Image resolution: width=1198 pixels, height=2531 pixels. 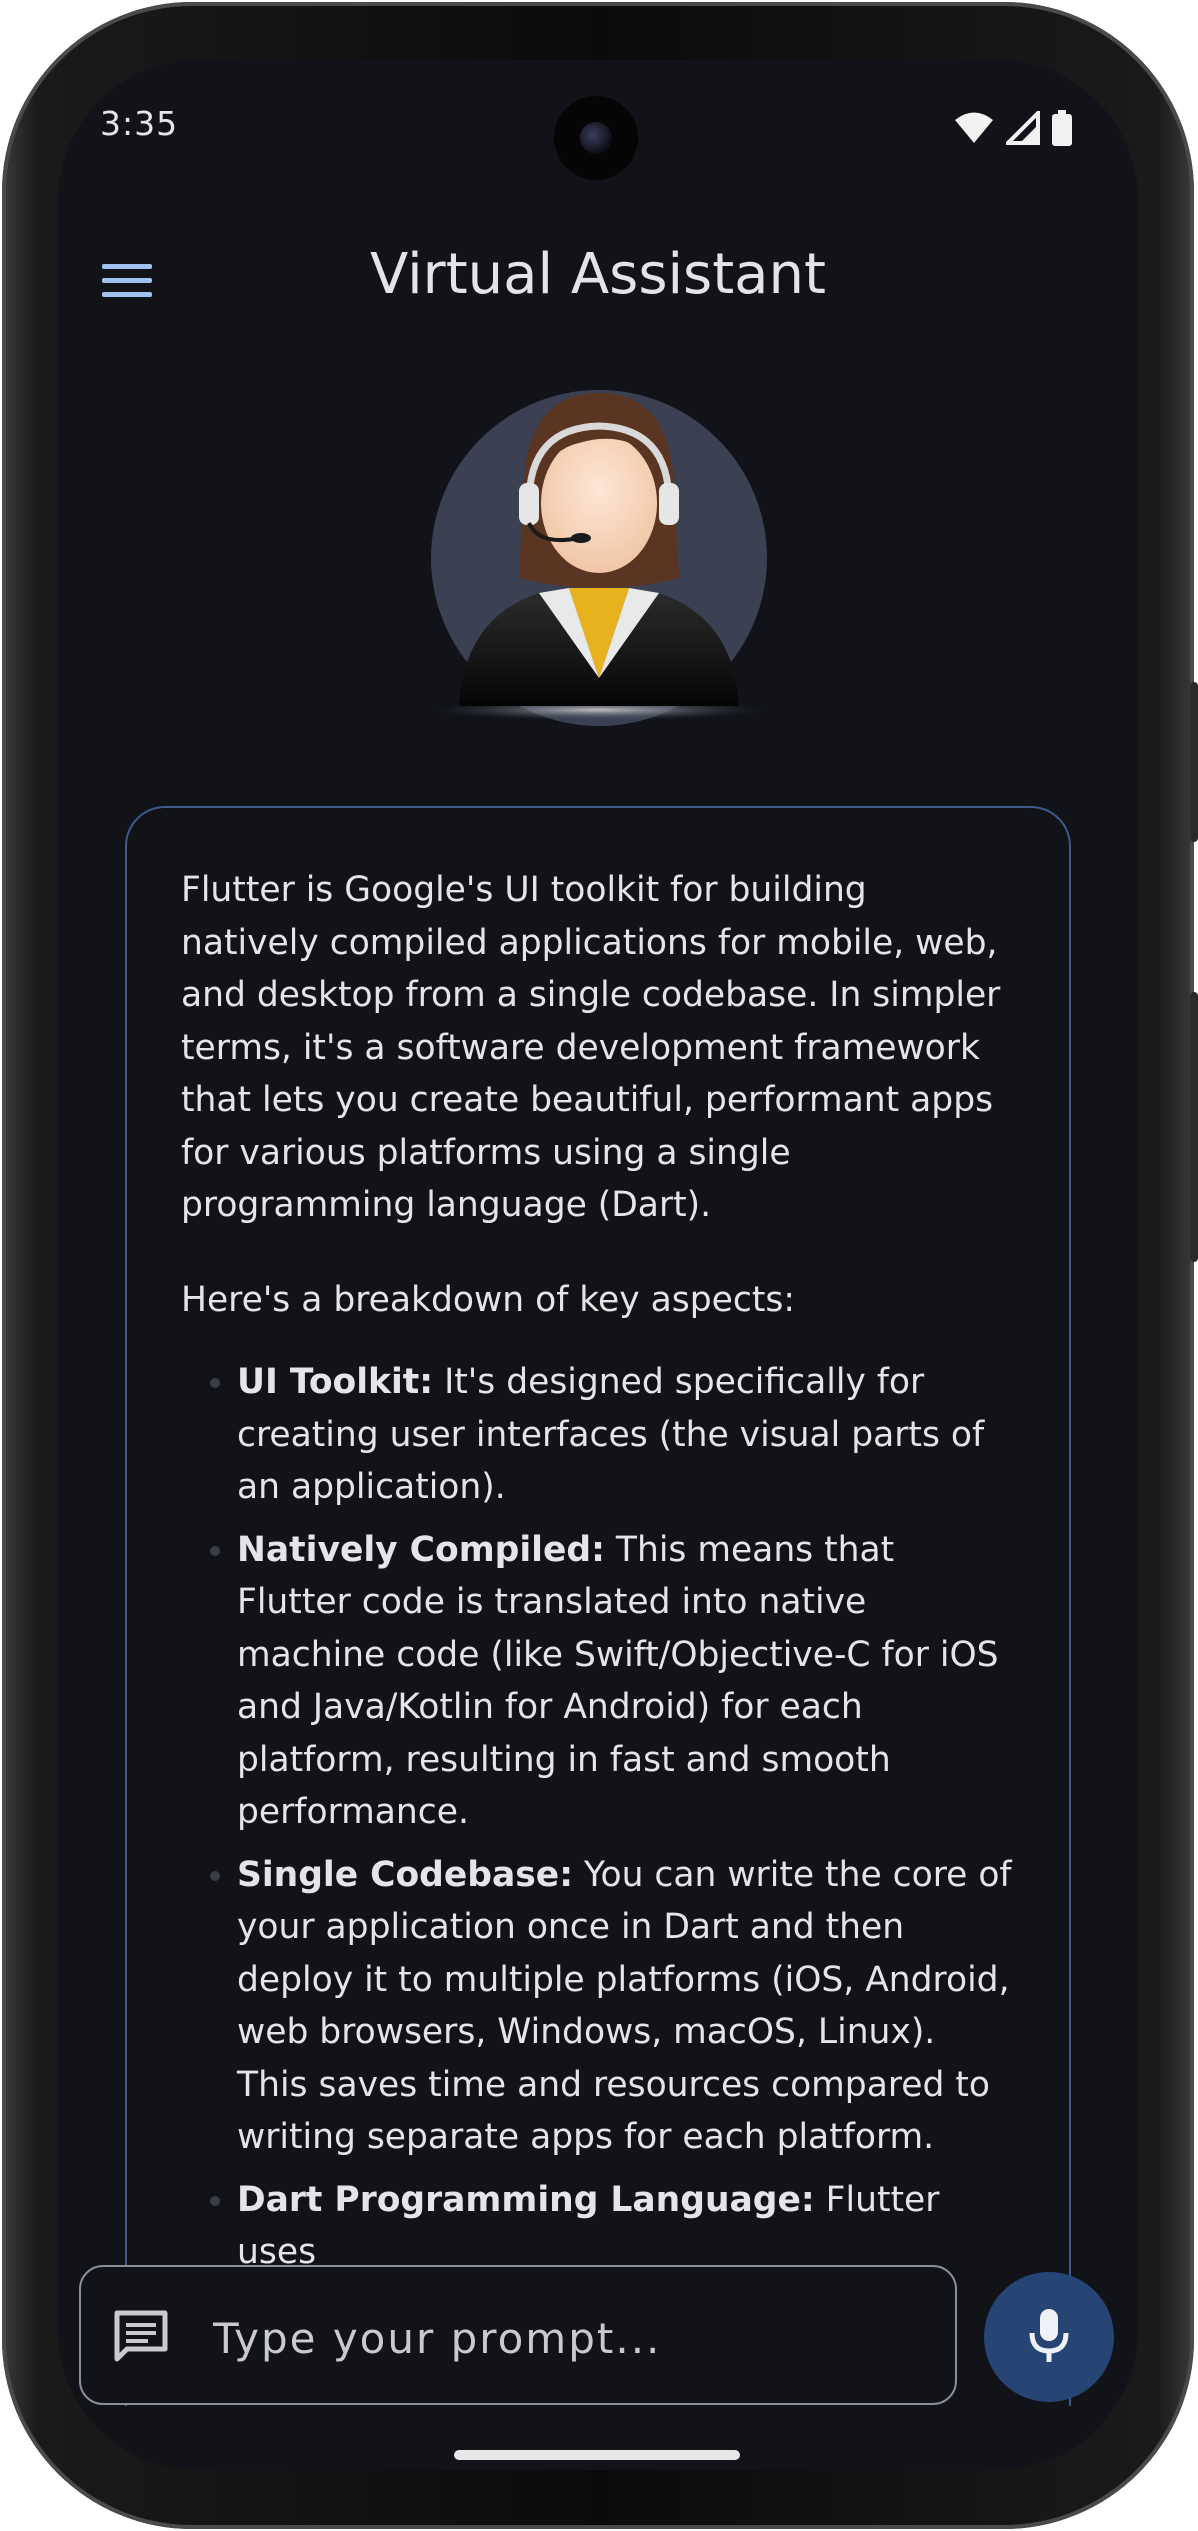 I want to click on list-item-term: Single Codebase:, so click(x=405, y=1874).